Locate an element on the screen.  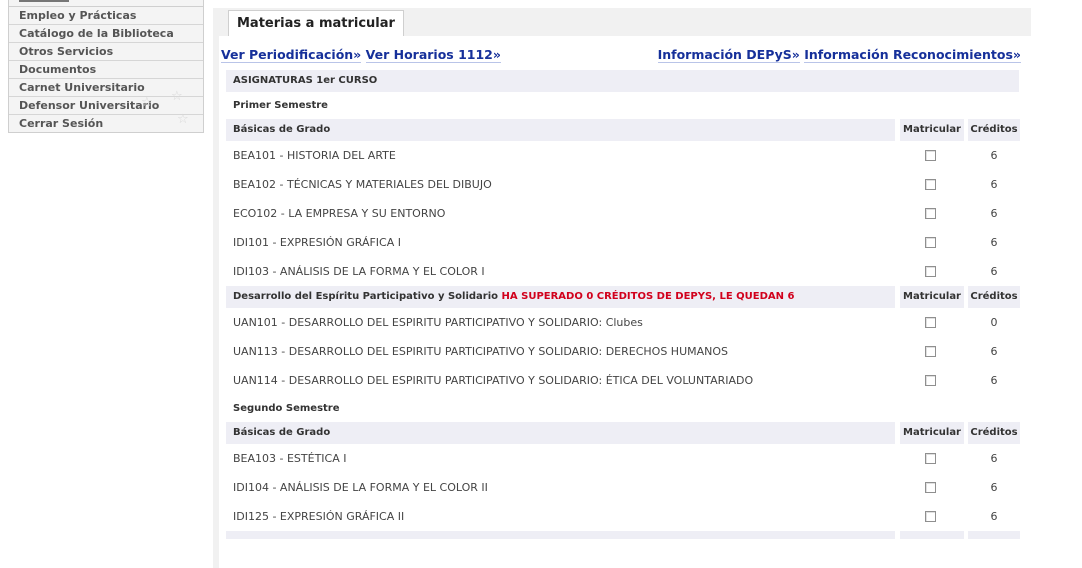
links-left: Ver Periodificación» Ver Horarios 1112» is located at coordinates (361, 55).